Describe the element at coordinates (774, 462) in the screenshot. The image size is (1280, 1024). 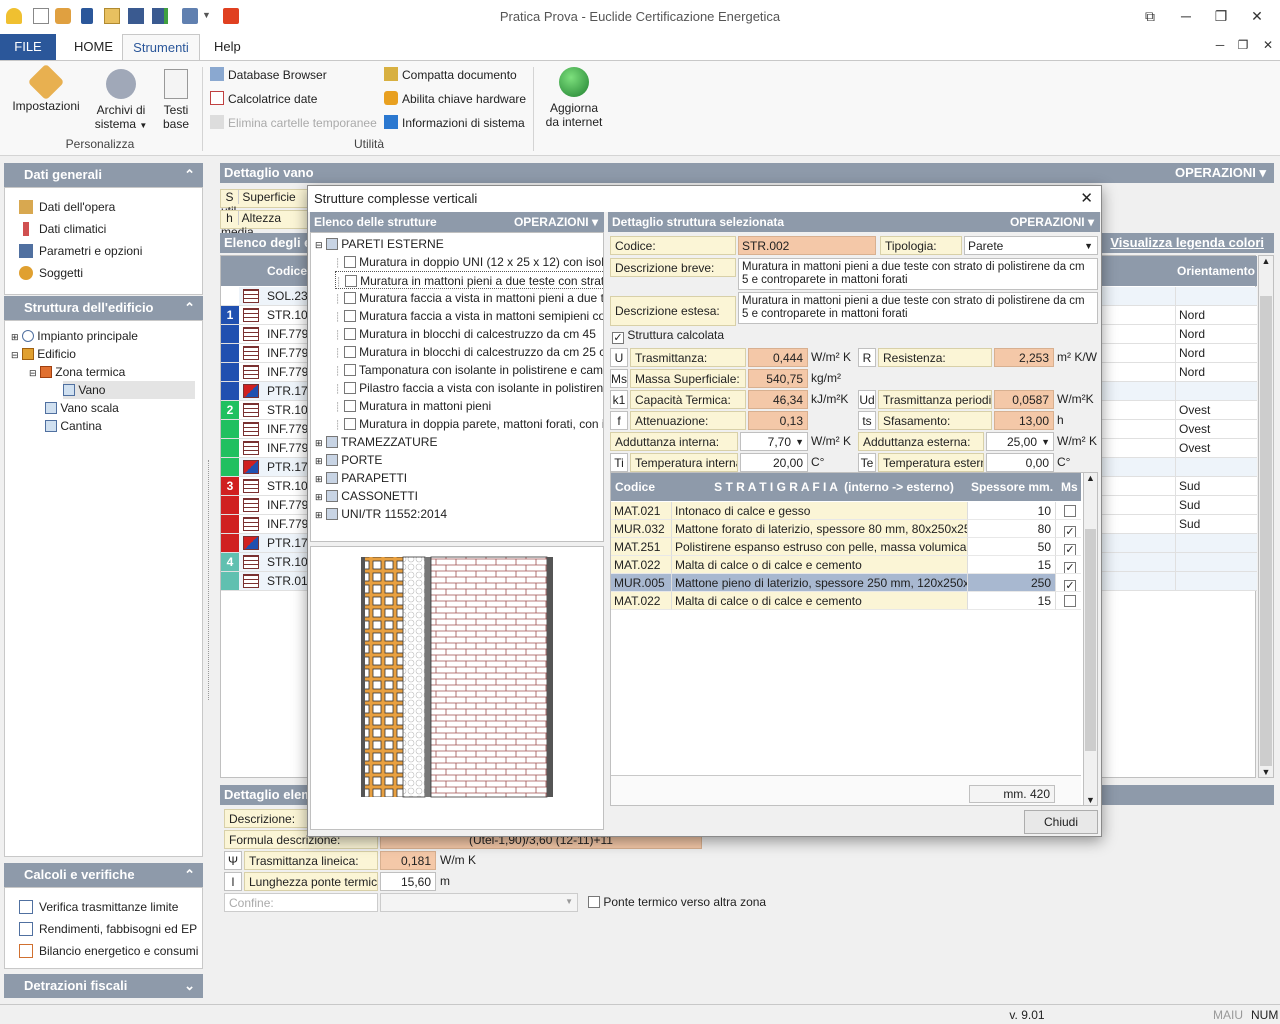
I see `temp-int-input: 20,00` at that location.